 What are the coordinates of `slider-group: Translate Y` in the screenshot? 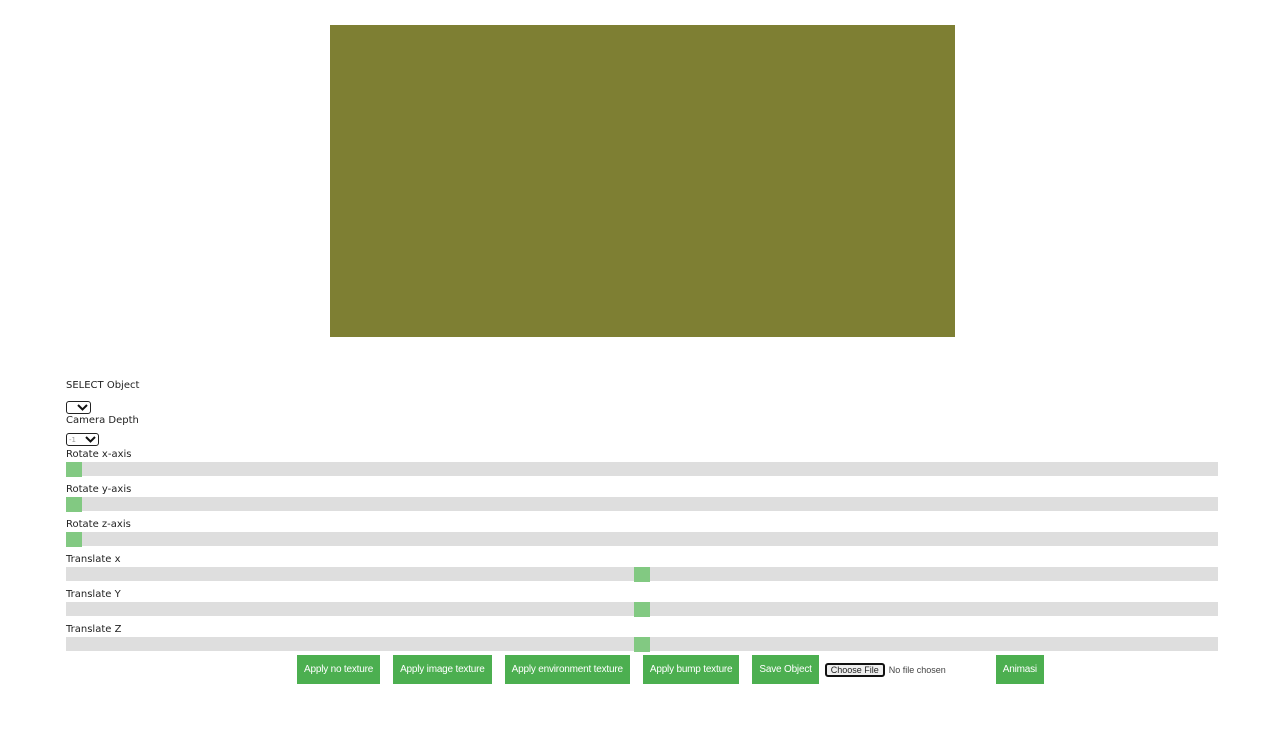 It's located at (642, 602).